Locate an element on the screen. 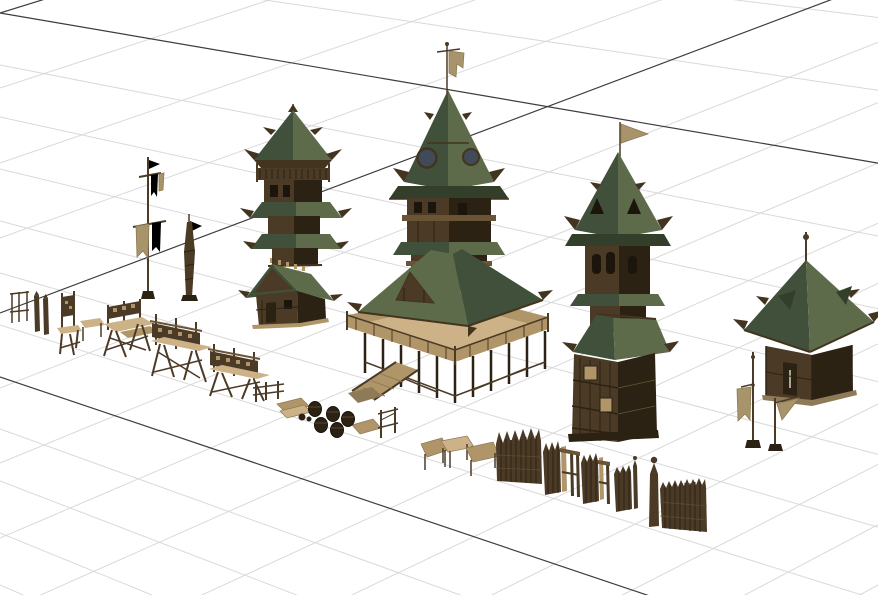  tower-window is located at coordinates (590, 373).